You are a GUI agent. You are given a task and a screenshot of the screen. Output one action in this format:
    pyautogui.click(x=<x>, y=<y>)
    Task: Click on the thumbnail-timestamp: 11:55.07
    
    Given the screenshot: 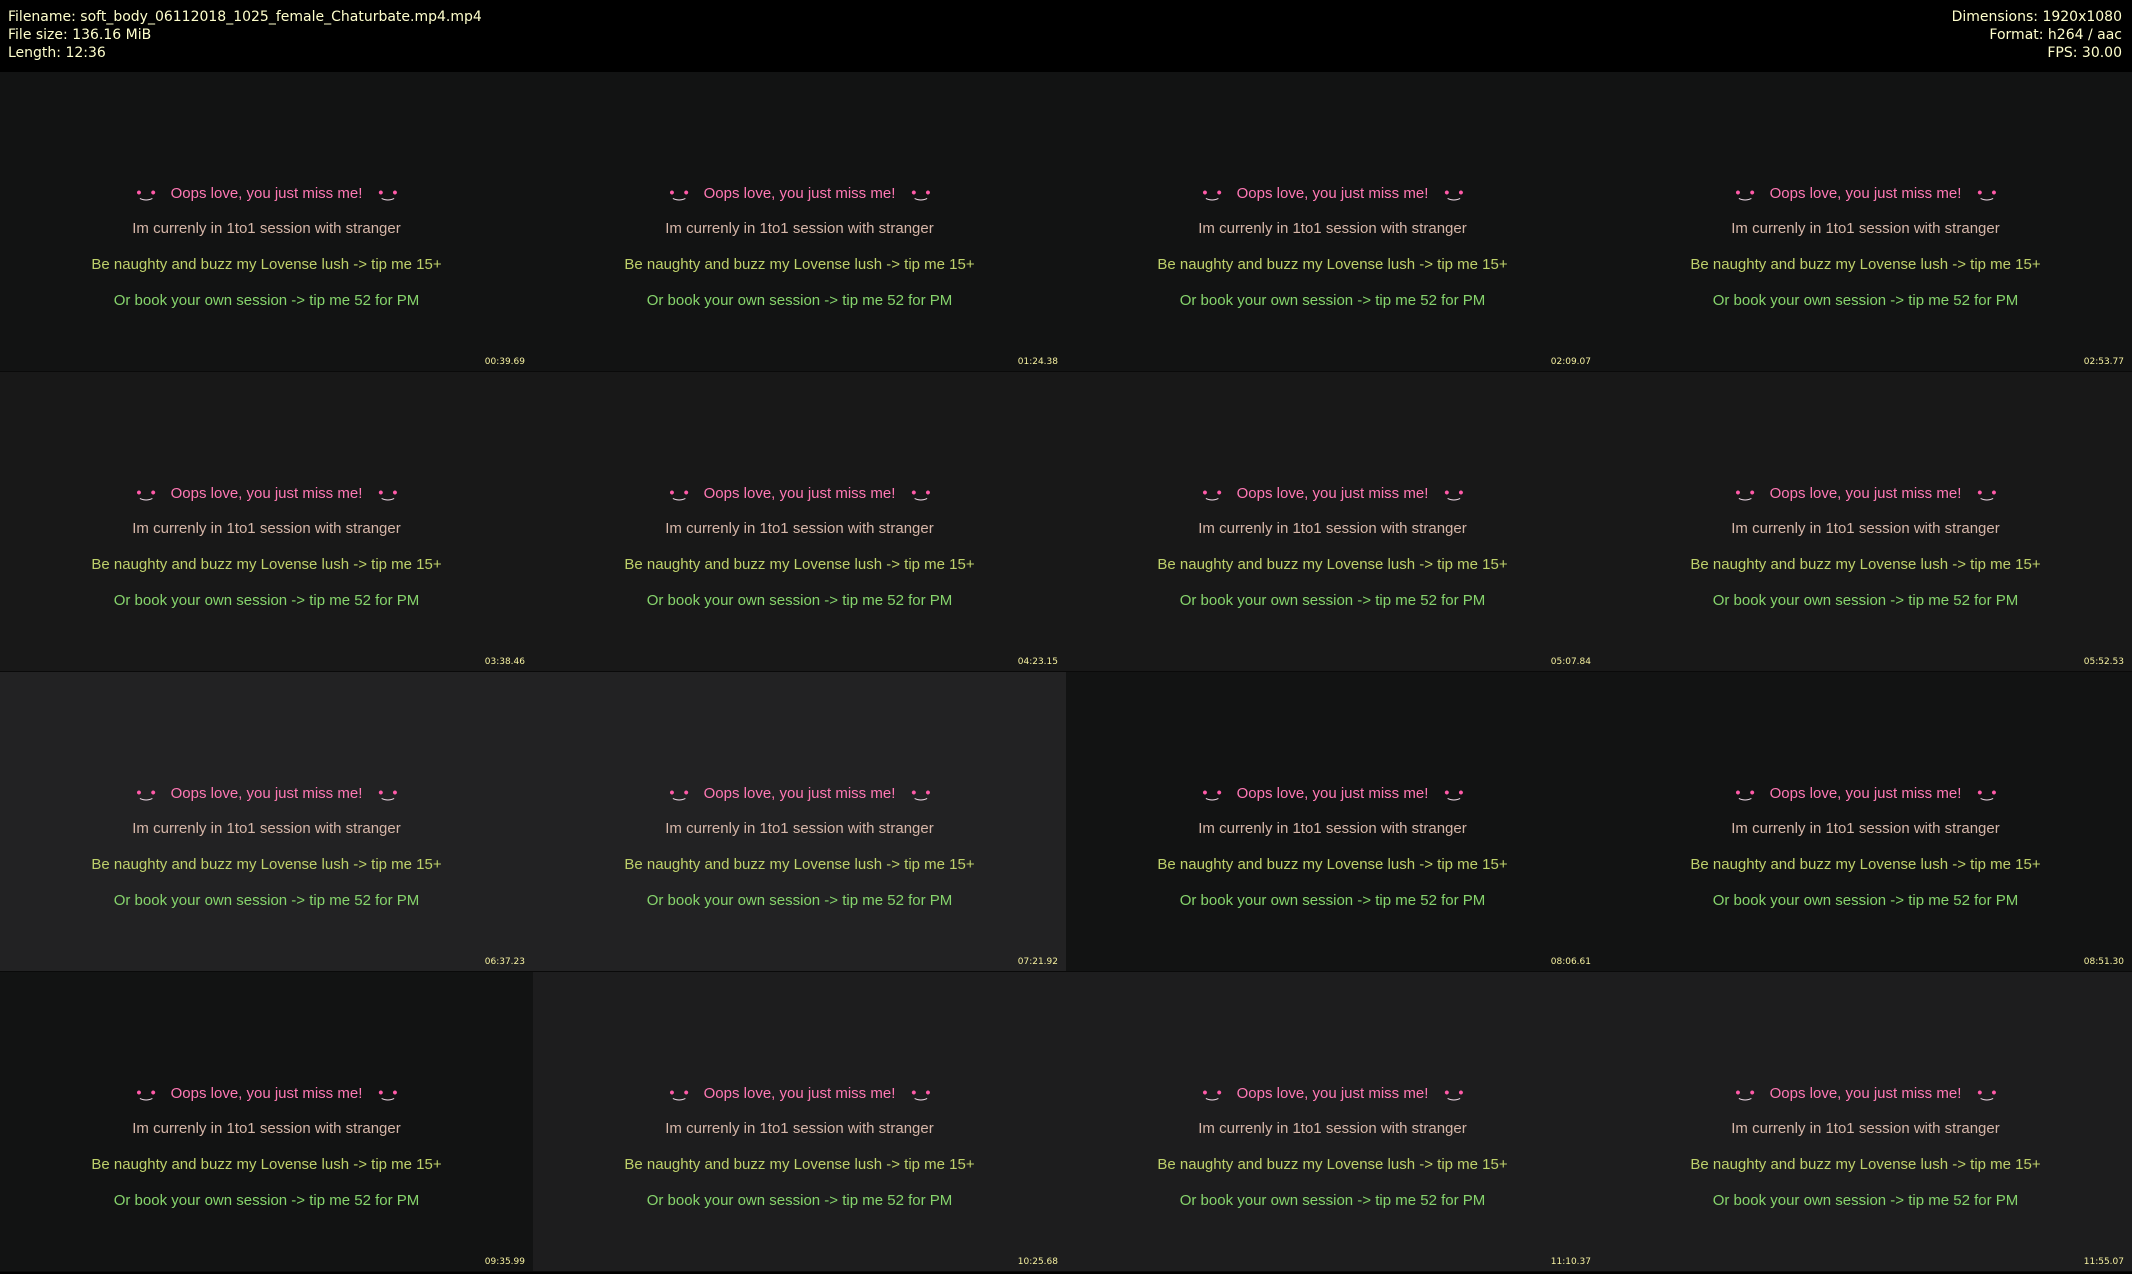 What is the action you would take?
    pyautogui.click(x=2103, y=1262)
    